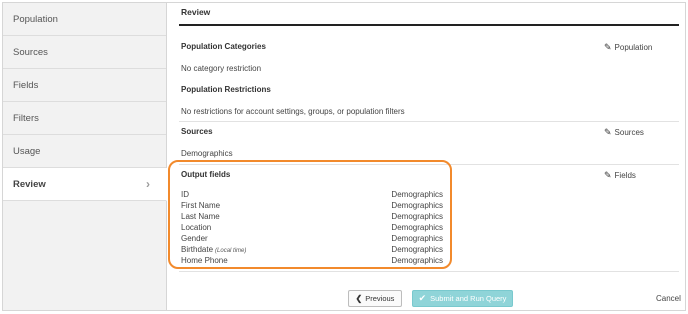  What do you see at coordinates (312, 195) in the screenshot?
I see `output-field-row: ID Demographics` at bounding box center [312, 195].